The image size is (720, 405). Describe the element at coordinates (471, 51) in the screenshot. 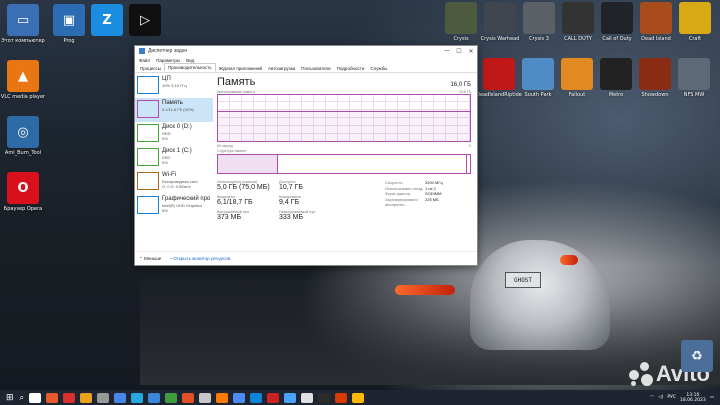

I see `close-icon: ✕` at that location.